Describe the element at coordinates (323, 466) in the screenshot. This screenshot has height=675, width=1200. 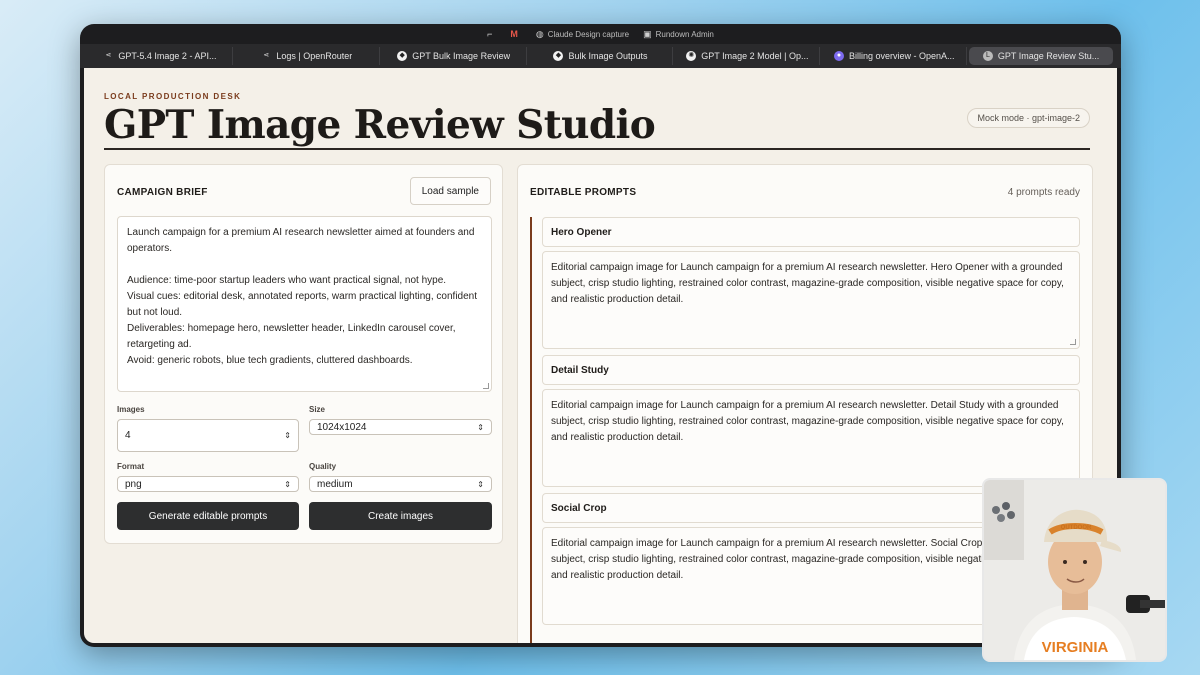
I see `quality-label: Quality` at that location.